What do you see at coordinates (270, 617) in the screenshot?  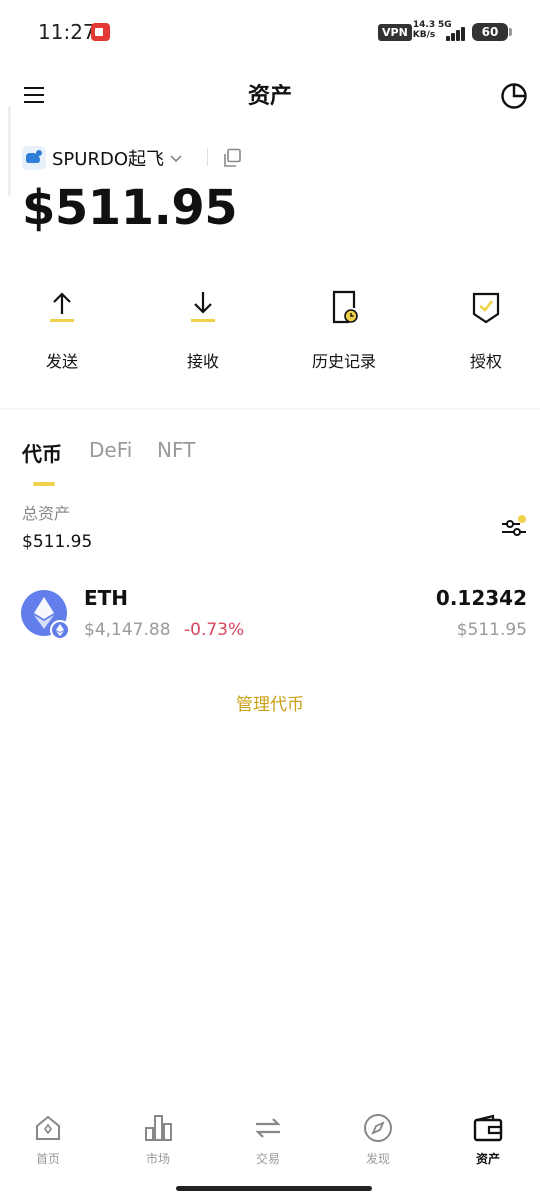 I see `token-row: ETH $4,147.88 -0.73% 0.12342 $511.95` at bounding box center [270, 617].